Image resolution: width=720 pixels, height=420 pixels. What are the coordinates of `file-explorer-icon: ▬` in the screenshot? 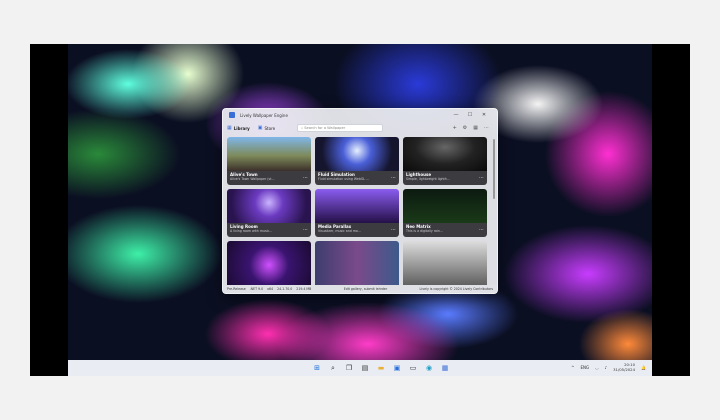 It's located at (381, 368).